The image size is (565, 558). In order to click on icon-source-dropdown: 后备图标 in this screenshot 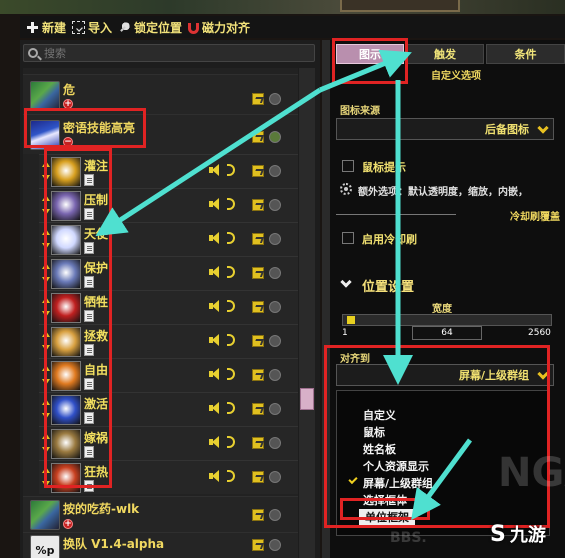, I will do `click(445, 129)`.